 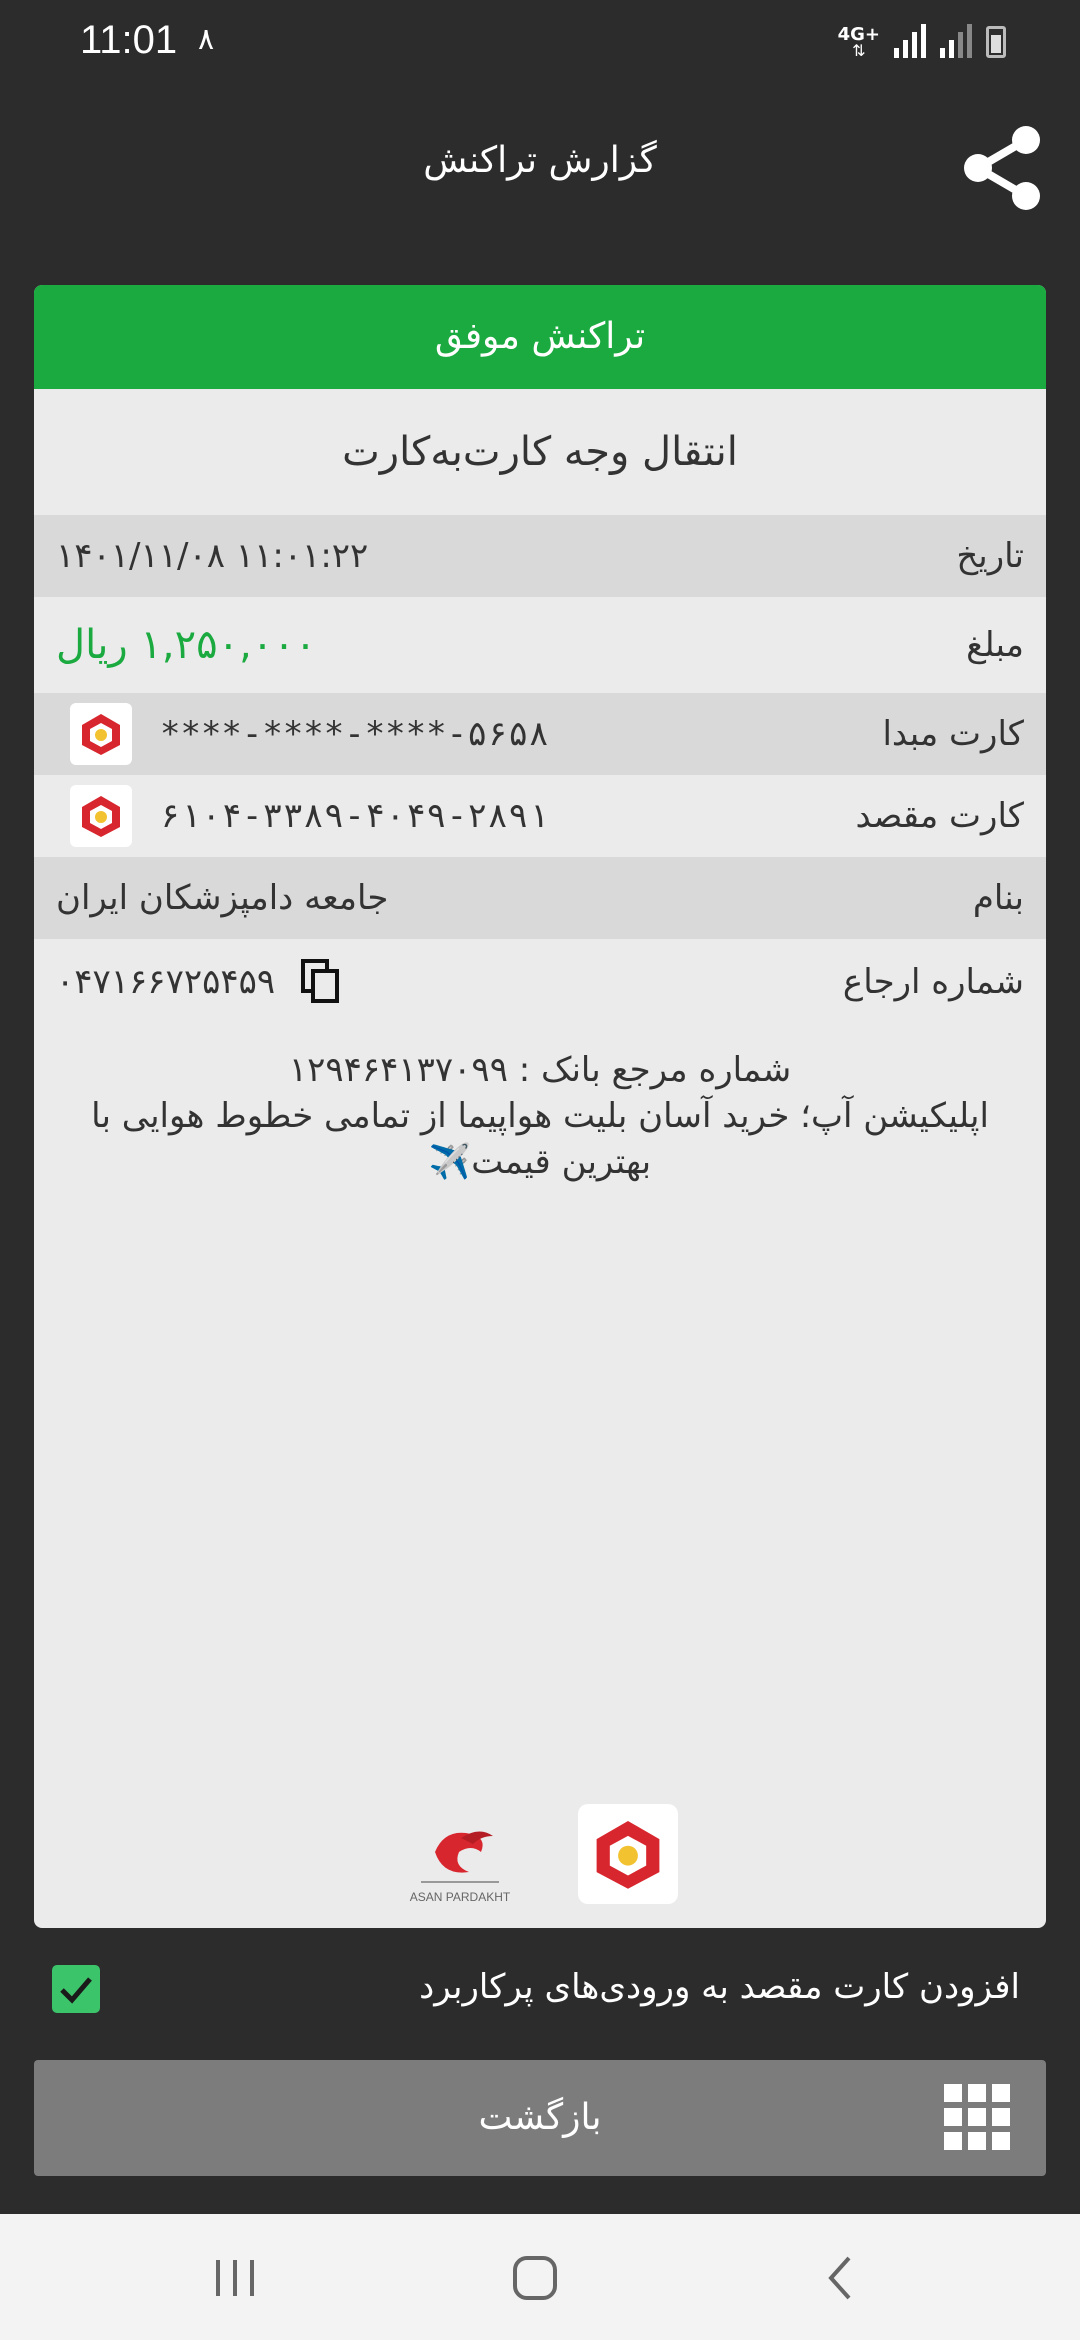 What do you see at coordinates (460, 1897) in the screenshot?
I see `asan-pardakht-text: ASAN PARDAKHT` at bounding box center [460, 1897].